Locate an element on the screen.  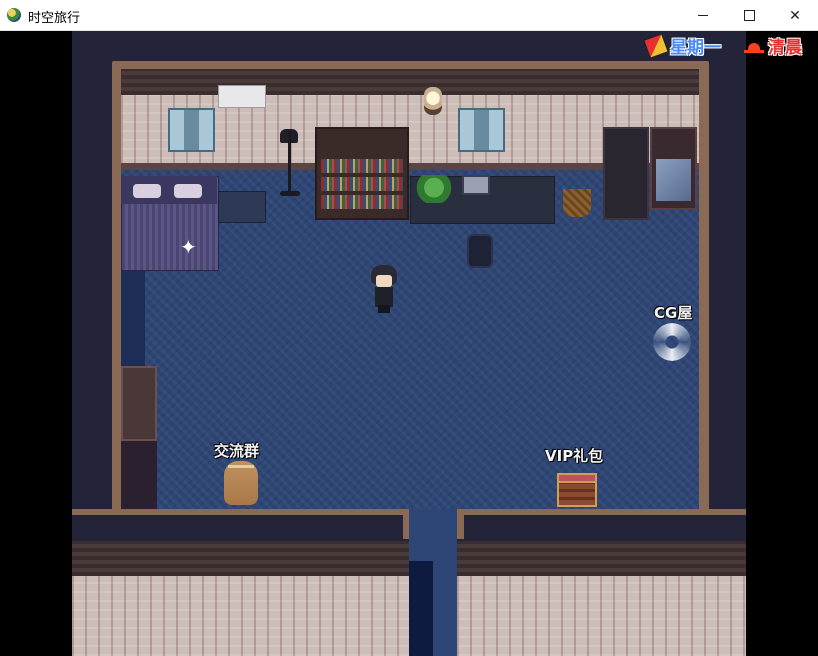
trash-can is located at coordinates (480, 251).